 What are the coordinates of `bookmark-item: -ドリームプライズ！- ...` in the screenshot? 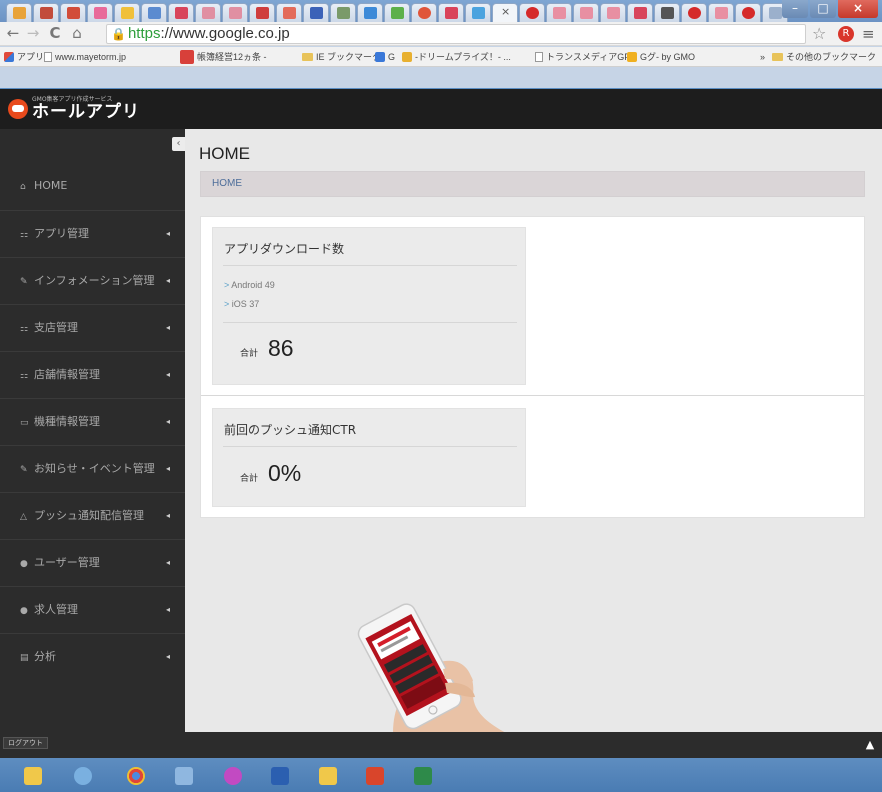 It's located at (456, 57).